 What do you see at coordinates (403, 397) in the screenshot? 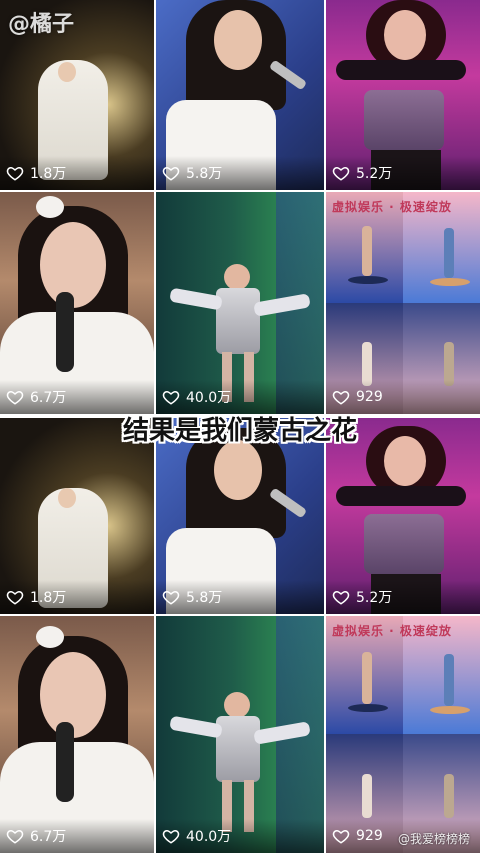
I see `like-count: 929` at bounding box center [403, 397].